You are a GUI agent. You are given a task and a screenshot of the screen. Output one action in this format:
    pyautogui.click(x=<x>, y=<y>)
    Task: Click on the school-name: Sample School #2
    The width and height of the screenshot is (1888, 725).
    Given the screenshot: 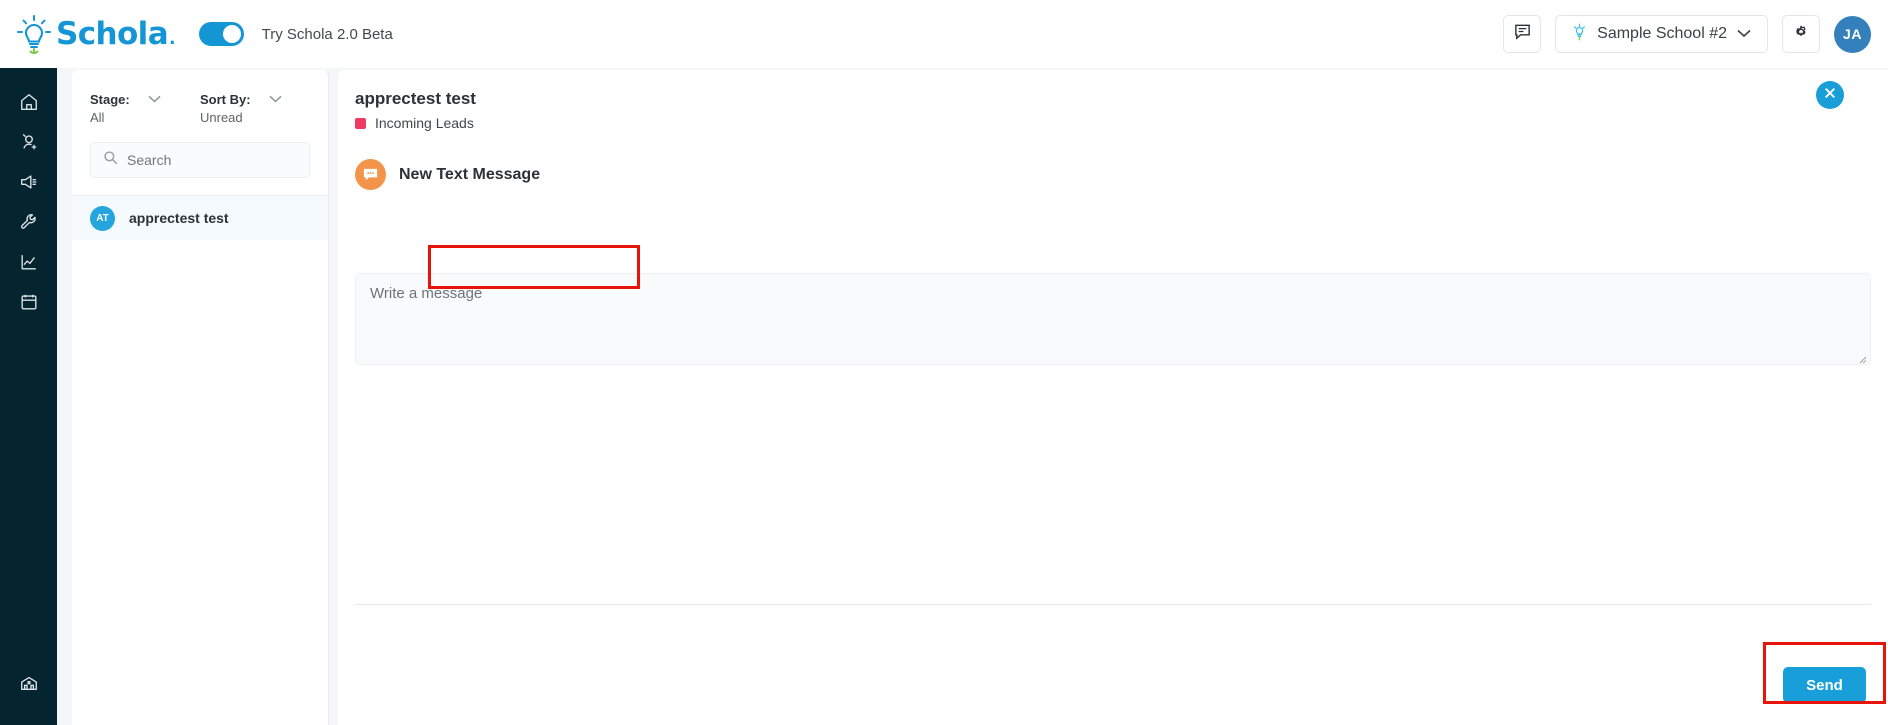 What is the action you would take?
    pyautogui.click(x=1662, y=33)
    